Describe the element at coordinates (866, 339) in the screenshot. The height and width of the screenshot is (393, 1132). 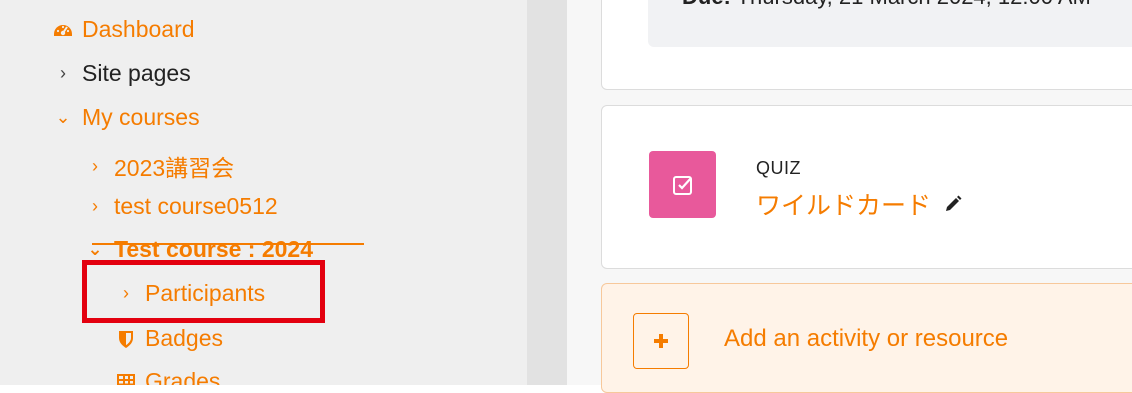
I see `add-activity-label: Add an activity or resource` at that location.